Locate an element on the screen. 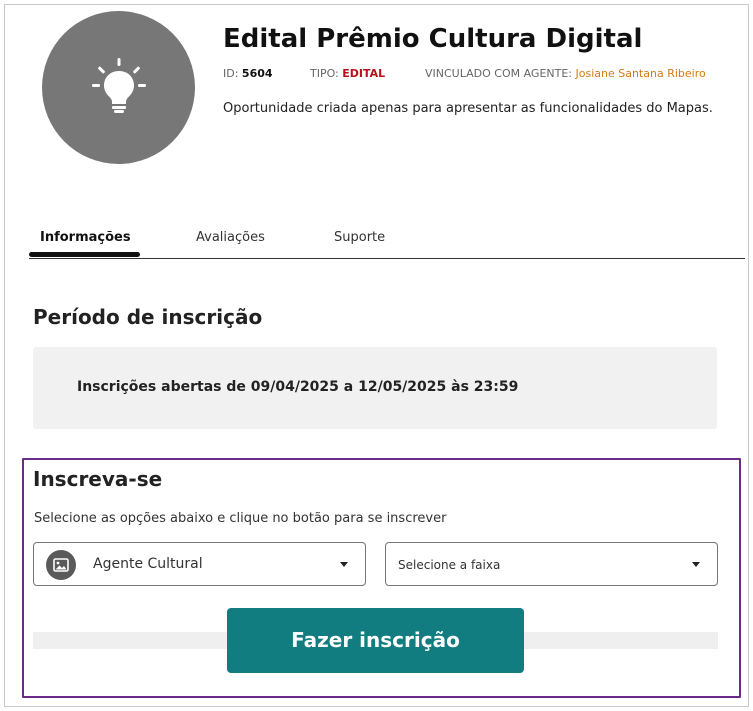 The height and width of the screenshot is (711, 753). image-icon is located at coordinates (61, 565).